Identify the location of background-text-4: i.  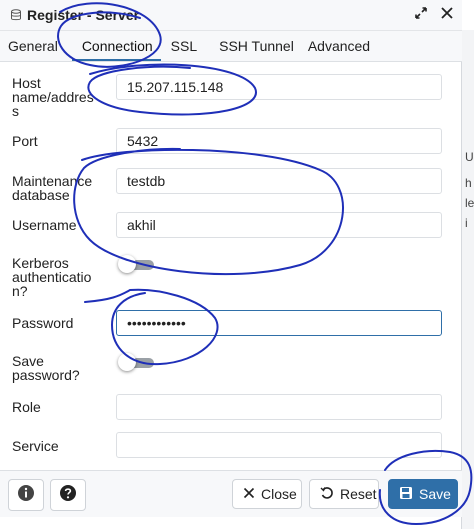
(466, 223).